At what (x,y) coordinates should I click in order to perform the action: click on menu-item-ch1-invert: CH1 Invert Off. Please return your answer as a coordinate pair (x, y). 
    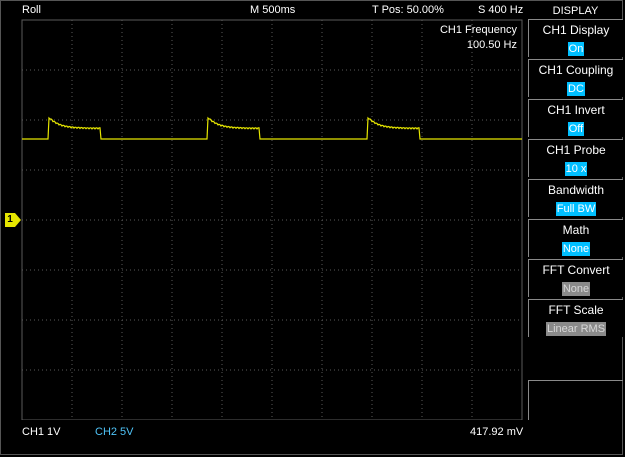
    Looking at the image, I should click on (575, 118).